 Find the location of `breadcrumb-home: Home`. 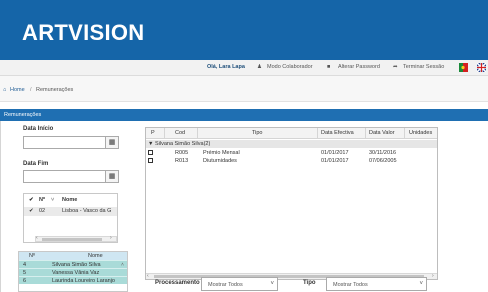

breadcrumb-home: Home is located at coordinates (17, 90).